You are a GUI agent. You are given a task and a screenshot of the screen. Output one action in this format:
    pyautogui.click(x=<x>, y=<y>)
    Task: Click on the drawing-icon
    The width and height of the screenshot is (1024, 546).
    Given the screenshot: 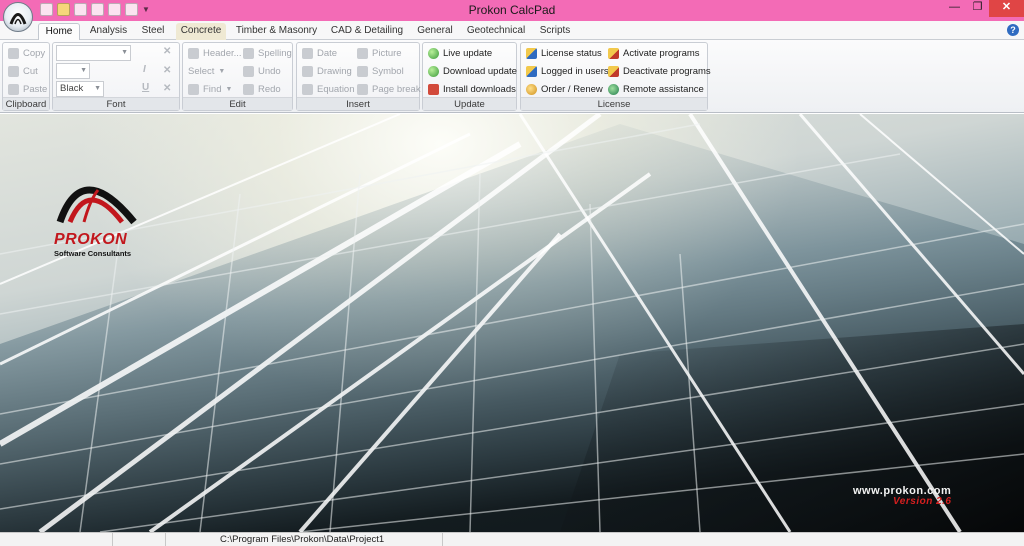 What is the action you would take?
    pyautogui.click(x=307, y=71)
    